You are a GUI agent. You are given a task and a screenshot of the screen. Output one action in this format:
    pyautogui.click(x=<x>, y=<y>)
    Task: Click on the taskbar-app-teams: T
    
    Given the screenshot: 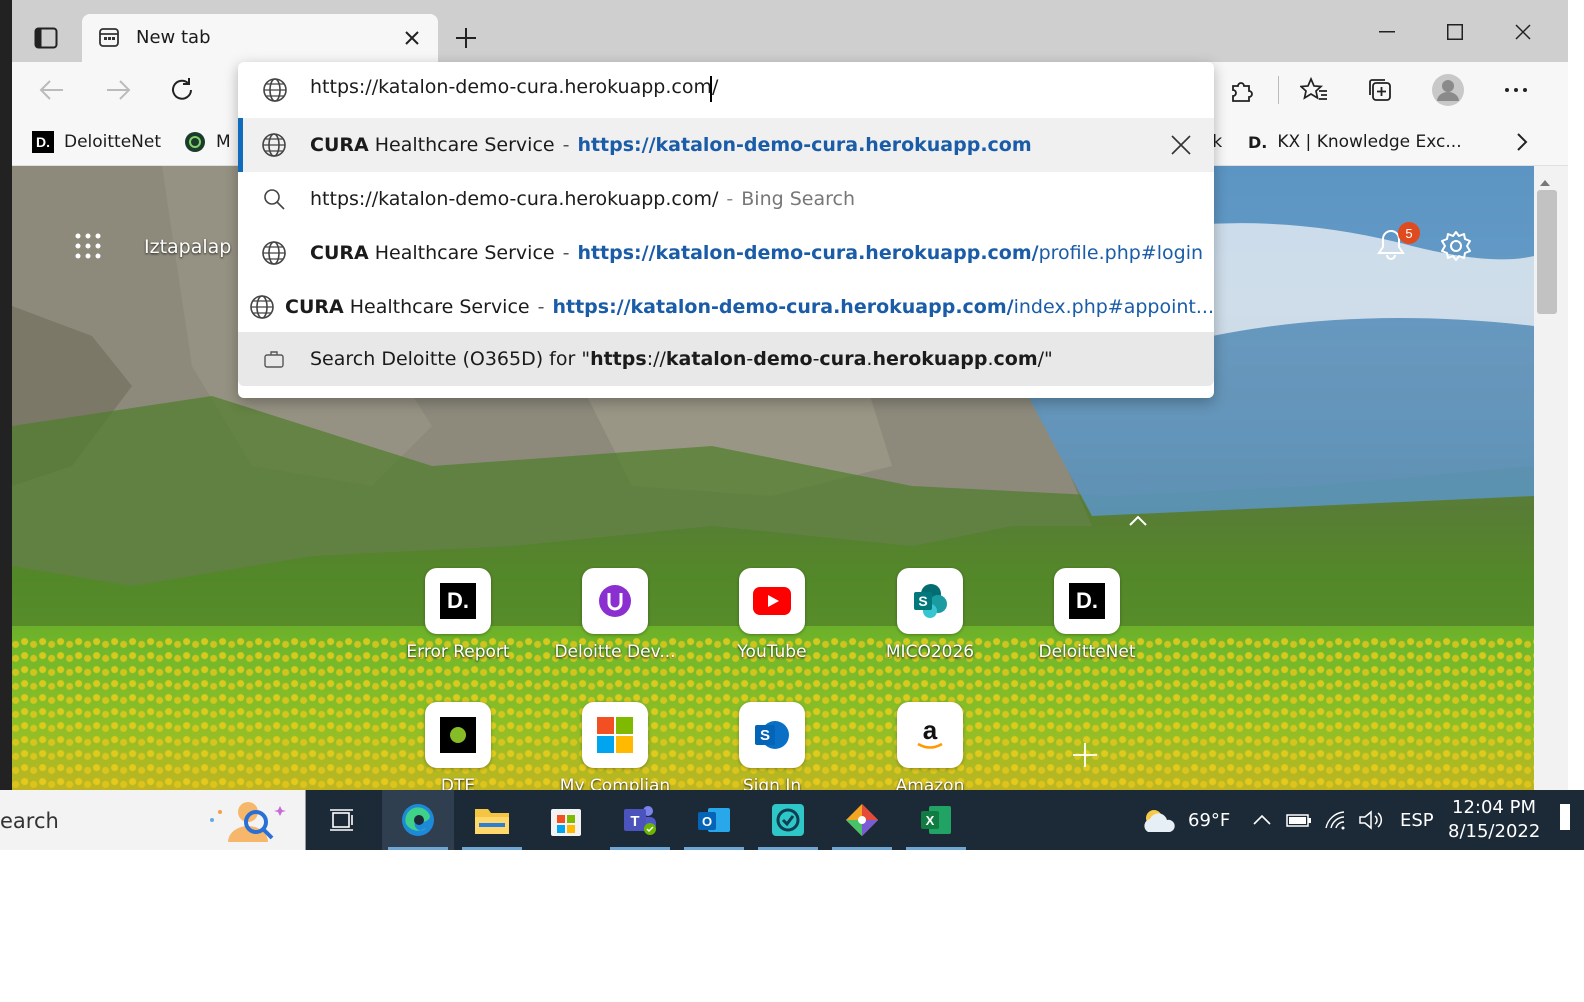 What is the action you would take?
    pyautogui.click(x=640, y=820)
    